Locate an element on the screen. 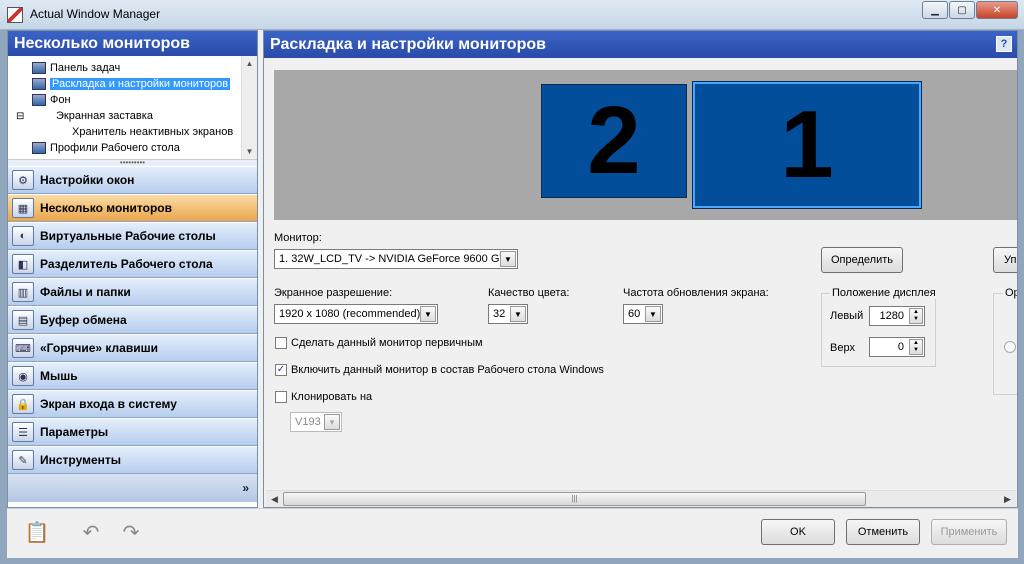 The height and width of the screenshot is (564, 1024). undo-icon: ↶ is located at coordinates (91, 532).